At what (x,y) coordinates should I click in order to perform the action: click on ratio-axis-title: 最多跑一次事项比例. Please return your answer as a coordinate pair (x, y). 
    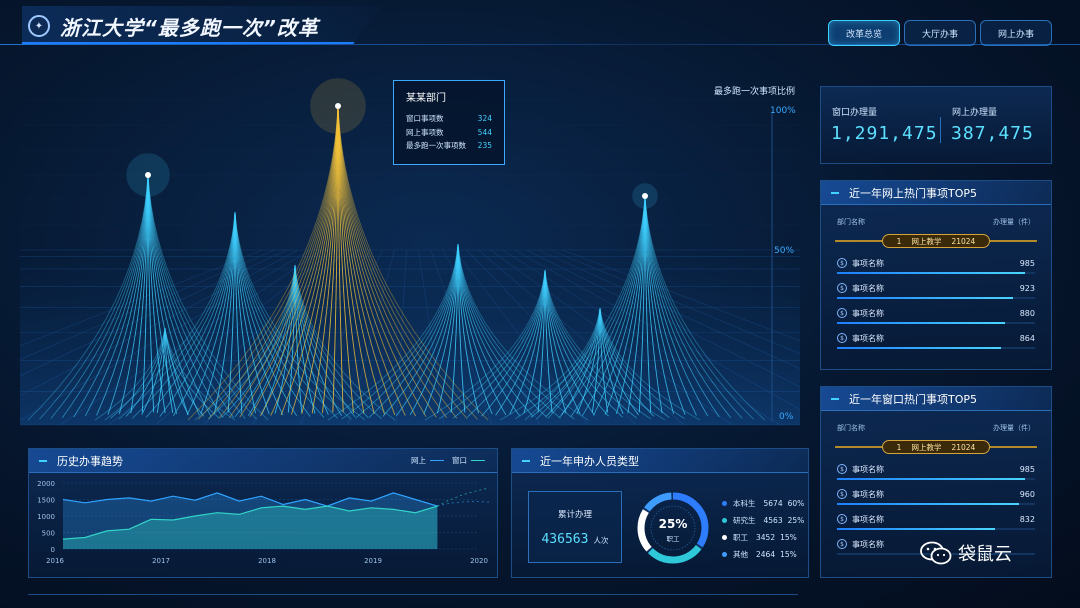
    Looking at the image, I should click on (755, 92).